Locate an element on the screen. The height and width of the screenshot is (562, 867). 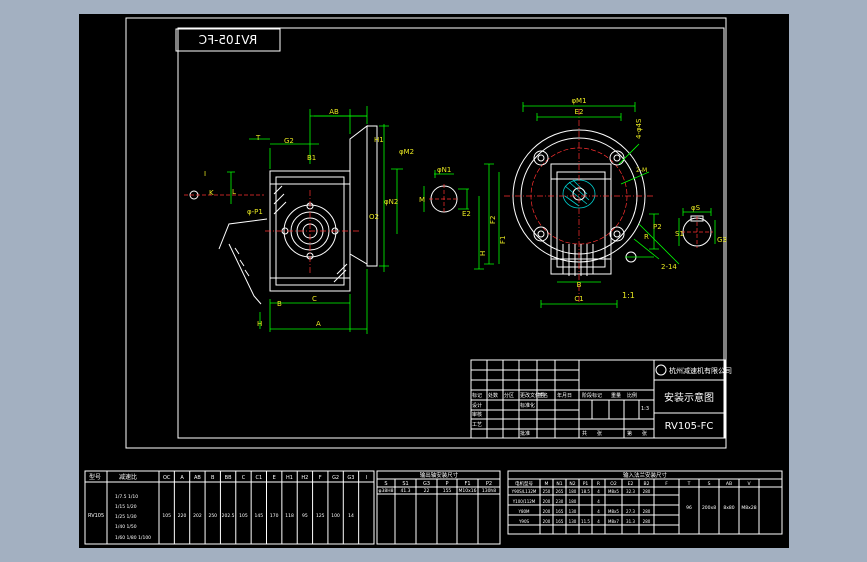
t1-h-ratio: 减速比 is located at coordinates (128, 477).